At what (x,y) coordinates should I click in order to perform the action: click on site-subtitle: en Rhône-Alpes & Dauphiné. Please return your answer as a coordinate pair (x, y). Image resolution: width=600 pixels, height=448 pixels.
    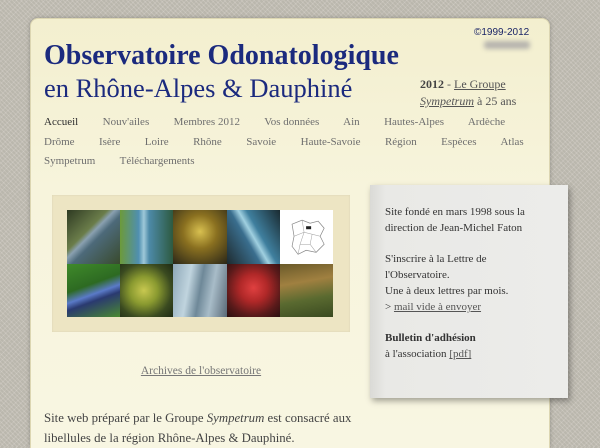
    Looking at the image, I should click on (198, 88).